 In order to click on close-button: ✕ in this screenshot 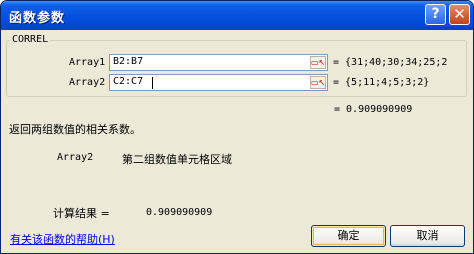, I will do `click(459, 14)`.